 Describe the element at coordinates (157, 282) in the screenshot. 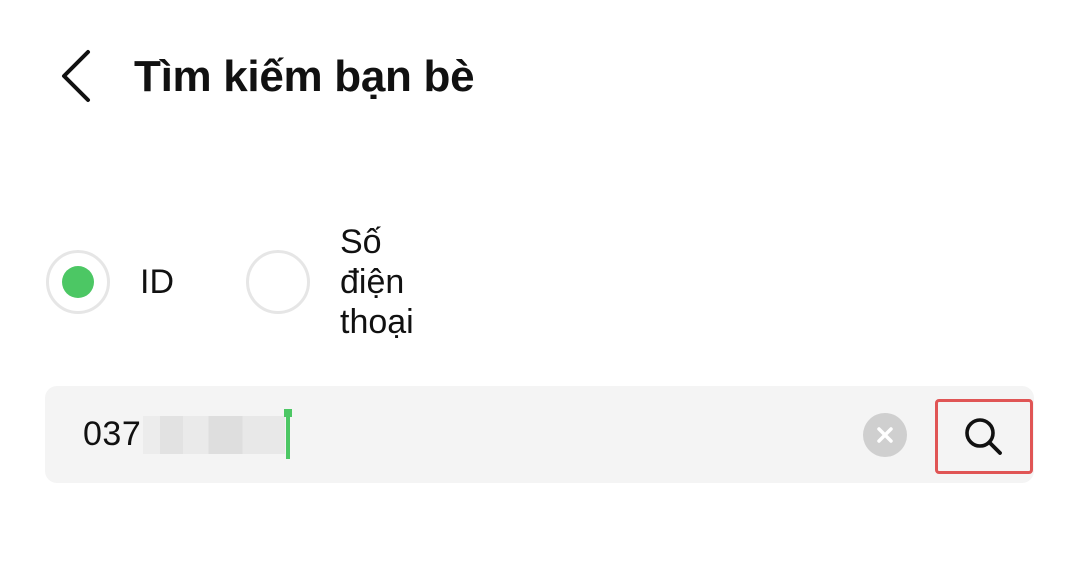

I see `radio-label-id: ID` at that location.